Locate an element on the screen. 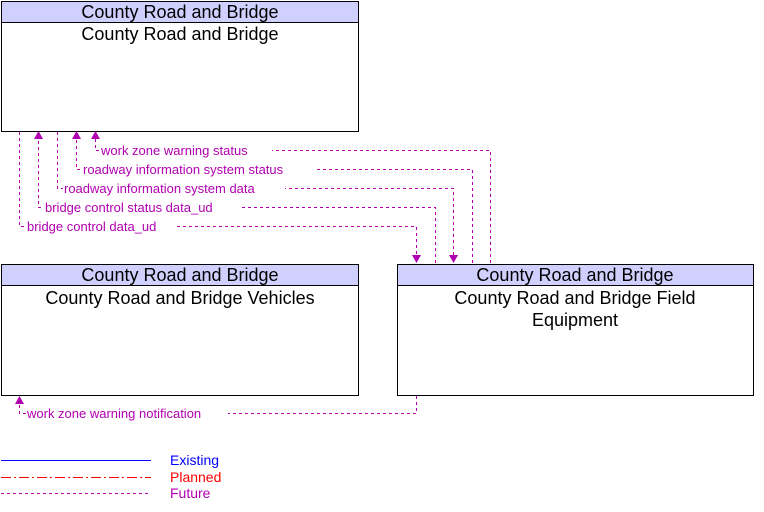 The image size is (764, 512). legend-existing-label: Existing is located at coordinates (194, 460).